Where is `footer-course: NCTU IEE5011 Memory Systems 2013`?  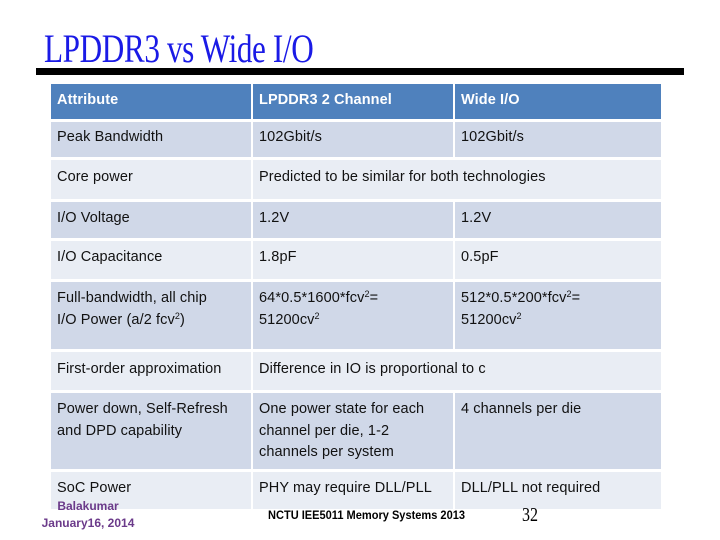 footer-course: NCTU IEE5011 Memory Systems 2013 is located at coordinates (366, 515).